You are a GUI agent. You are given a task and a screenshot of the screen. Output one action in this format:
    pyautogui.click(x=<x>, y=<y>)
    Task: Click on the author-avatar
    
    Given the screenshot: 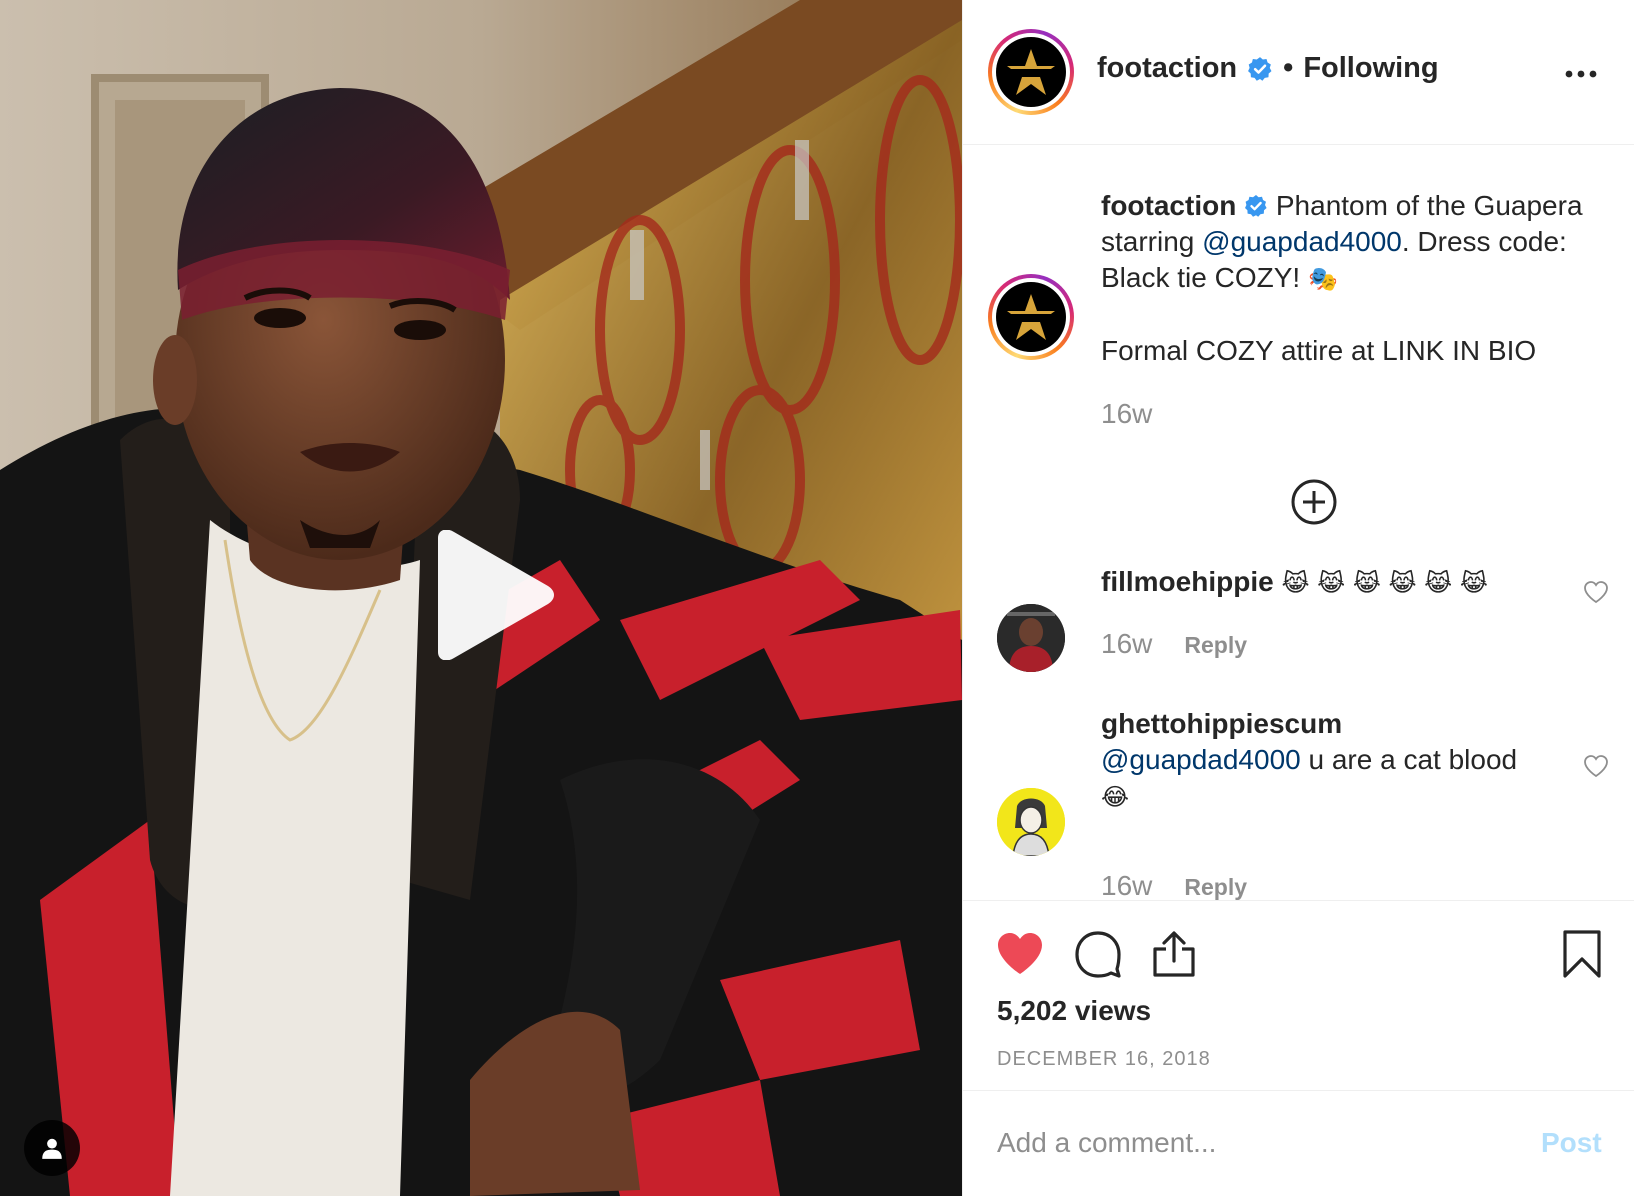 What is the action you would take?
    pyautogui.click(x=1031, y=72)
    